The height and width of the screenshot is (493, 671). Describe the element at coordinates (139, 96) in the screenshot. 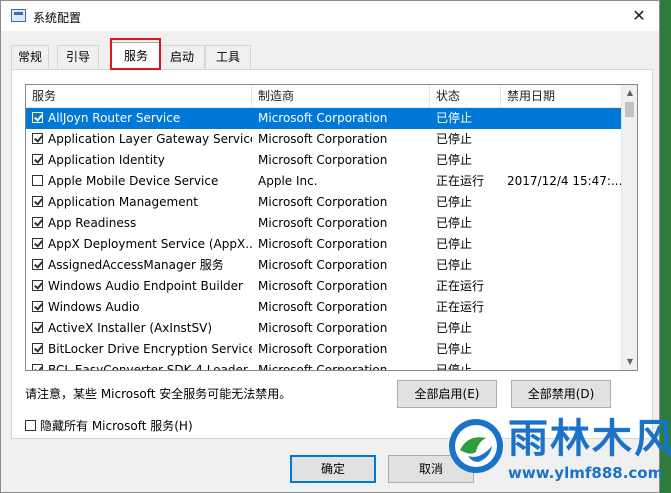

I see `column-header-service: 服务` at that location.